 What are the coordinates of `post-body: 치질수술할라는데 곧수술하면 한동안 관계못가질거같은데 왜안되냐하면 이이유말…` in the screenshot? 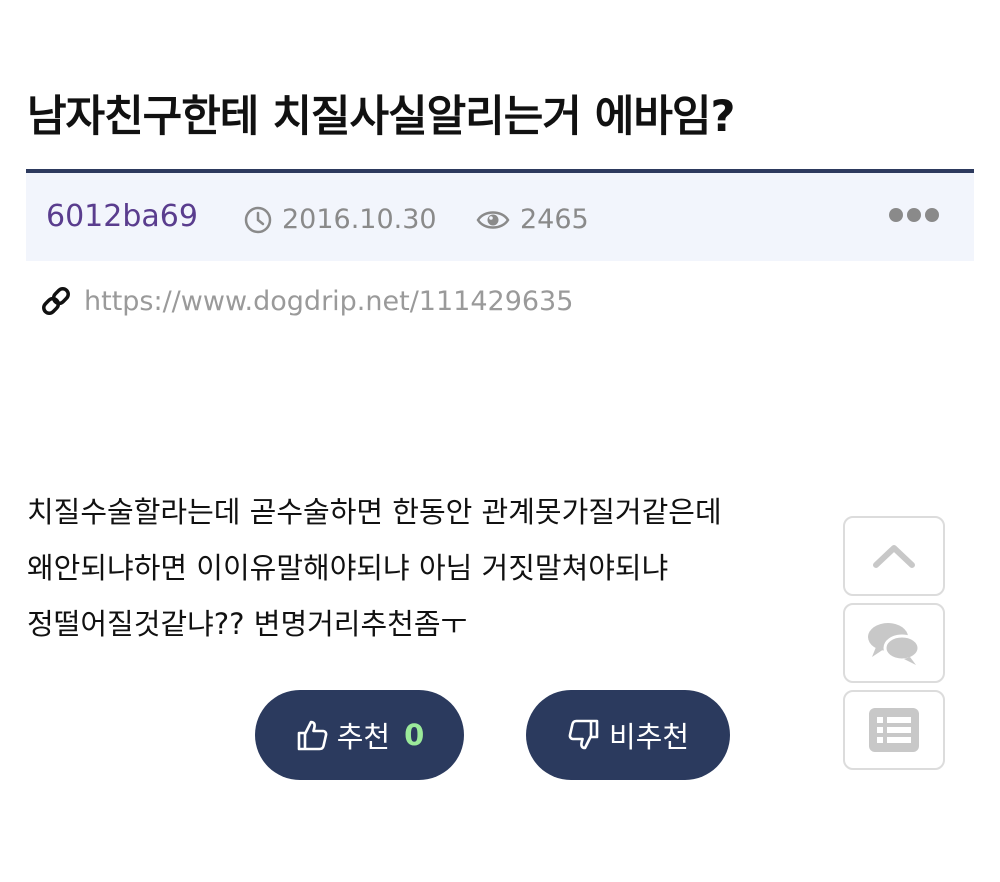 It's located at (374, 568).